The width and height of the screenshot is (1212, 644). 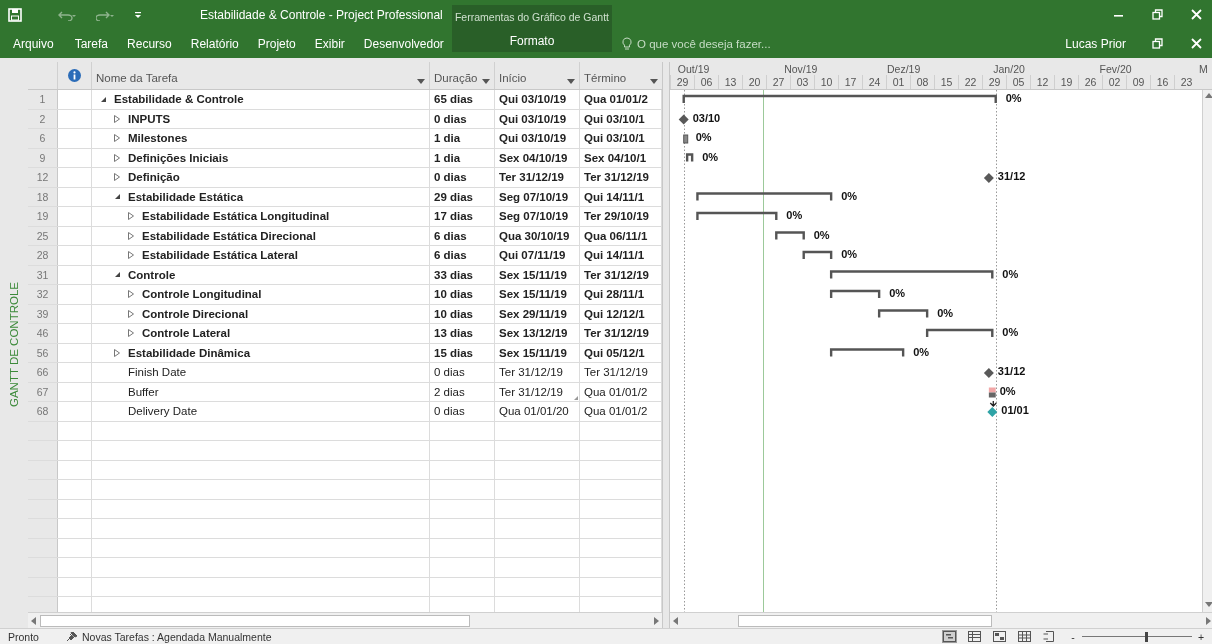 What do you see at coordinates (138, 14) in the screenshot?
I see `caret-icon` at bounding box center [138, 14].